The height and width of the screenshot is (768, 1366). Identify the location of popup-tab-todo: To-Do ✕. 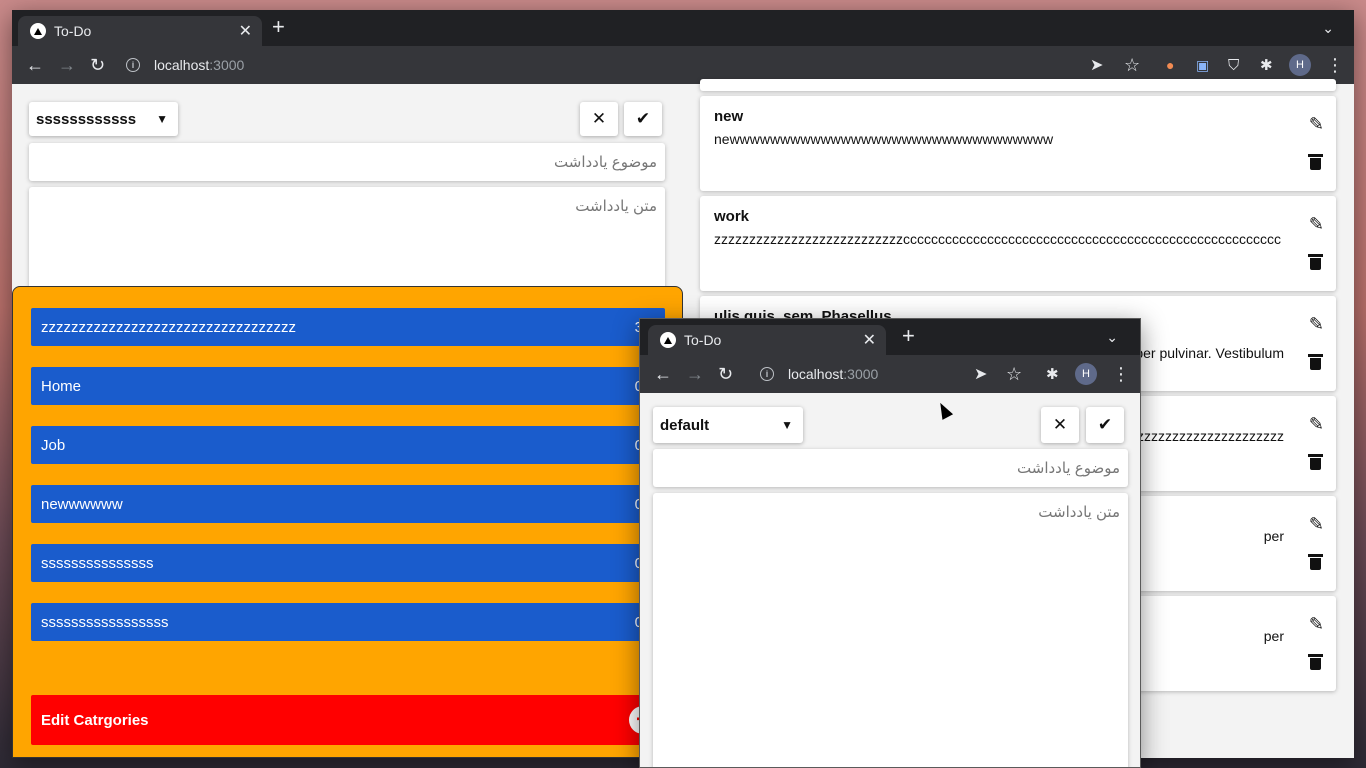
(767, 340).